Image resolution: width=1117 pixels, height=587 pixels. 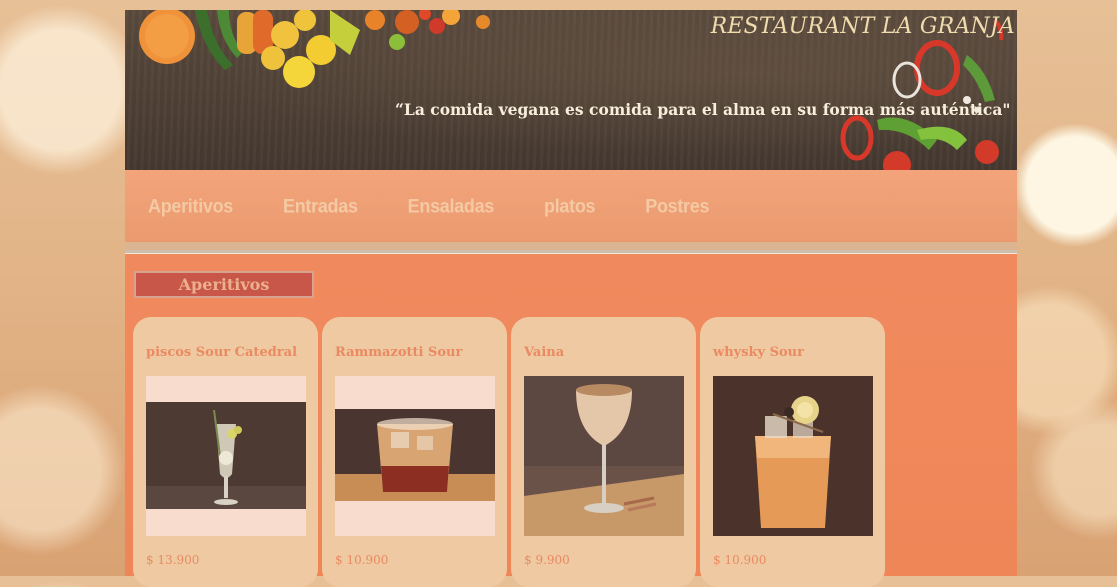 I want to click on product-price: $ 13.900, so click(x=173, y=560).